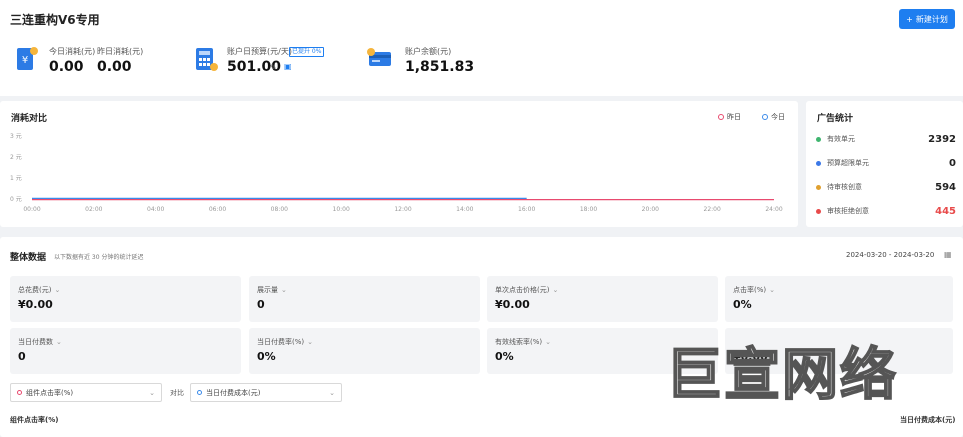 The width and height of the screenshot is (963, 437). What do you see at coordinates (928, 420) in the screenshot?
I see `bottom-right-axis-label: 当日付费成本(元)` at bounding box center [928, 420].